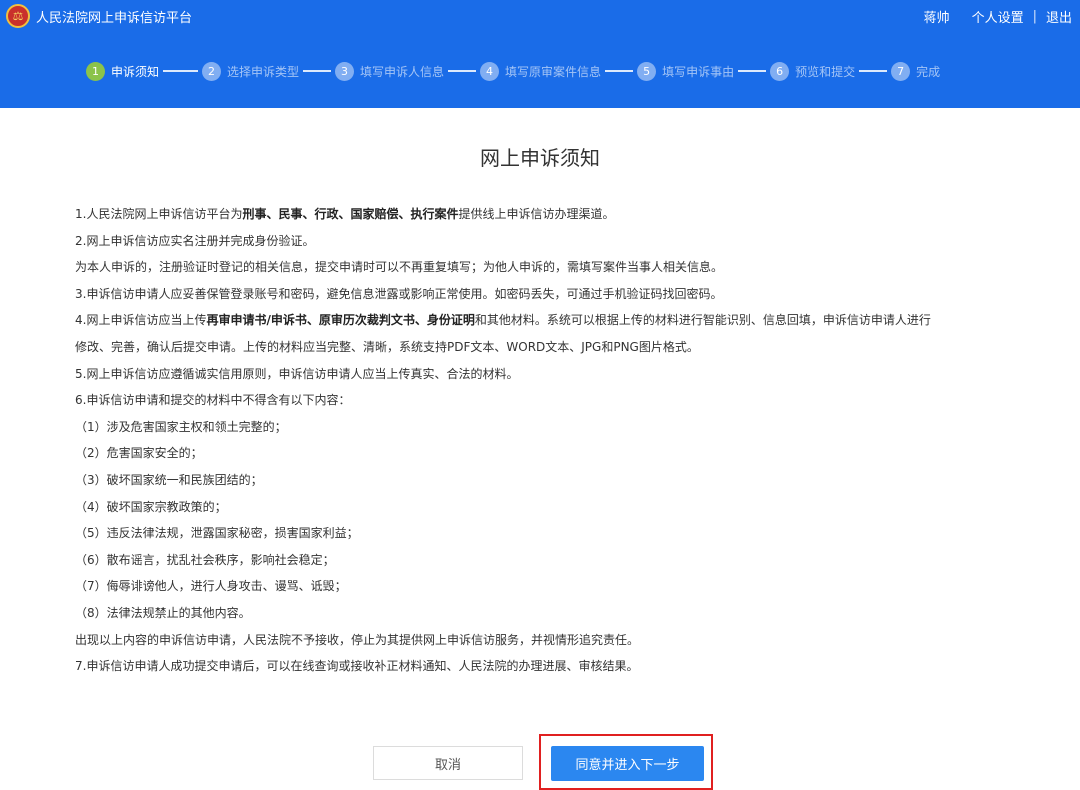 The width and height of the screenshot is (1080, 790). Describe the element at coordinates (570, 400) in the screenshot. I see `notice-line: 6.申诉信访申请和提交的材料中不得含有以下内容：` at that location.